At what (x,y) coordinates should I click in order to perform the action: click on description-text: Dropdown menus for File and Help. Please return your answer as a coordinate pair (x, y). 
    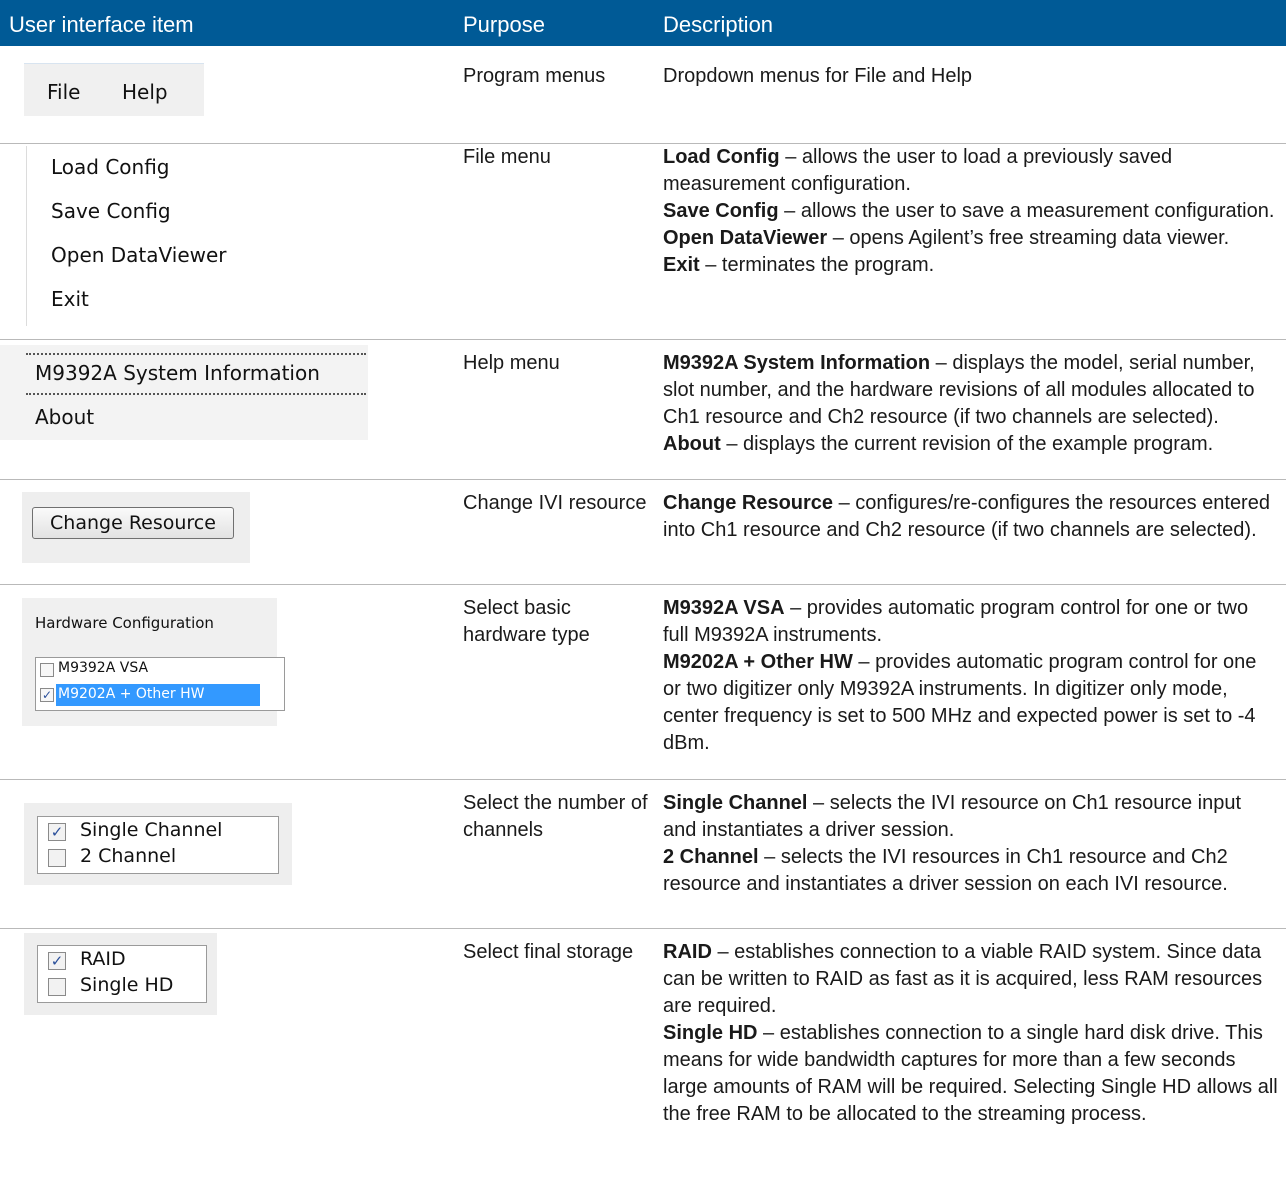
    Looking at the image, I should click on (818, 76).